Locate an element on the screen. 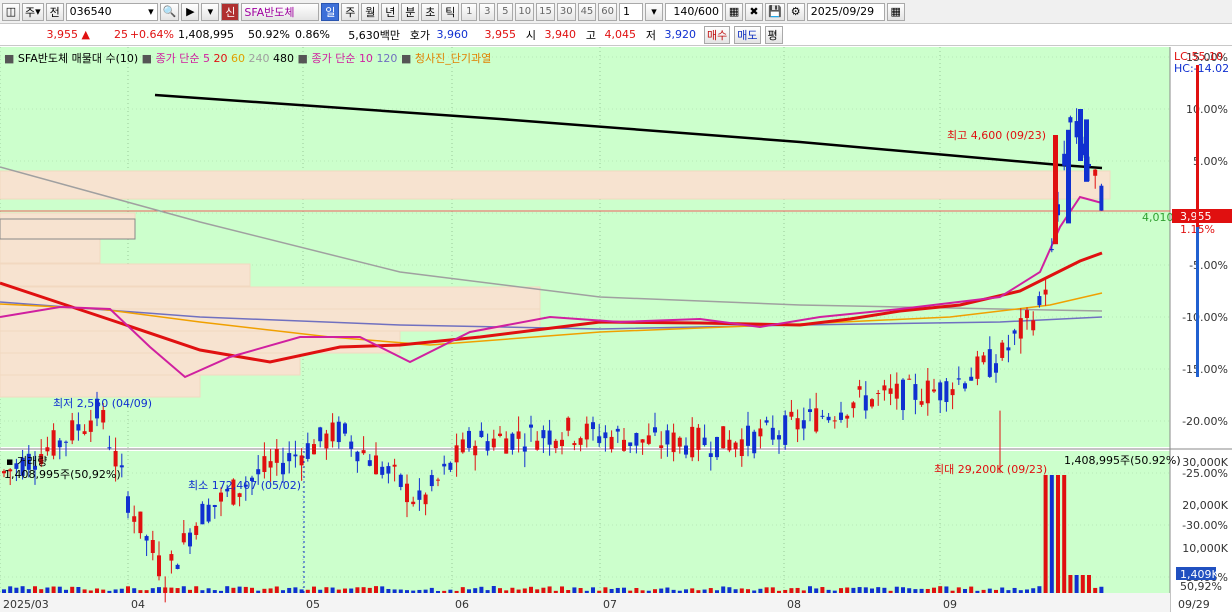 Image resolution: width=1232 pixels, height=612 pixels. prev-button: 전 is located at coordinates (54, 11).